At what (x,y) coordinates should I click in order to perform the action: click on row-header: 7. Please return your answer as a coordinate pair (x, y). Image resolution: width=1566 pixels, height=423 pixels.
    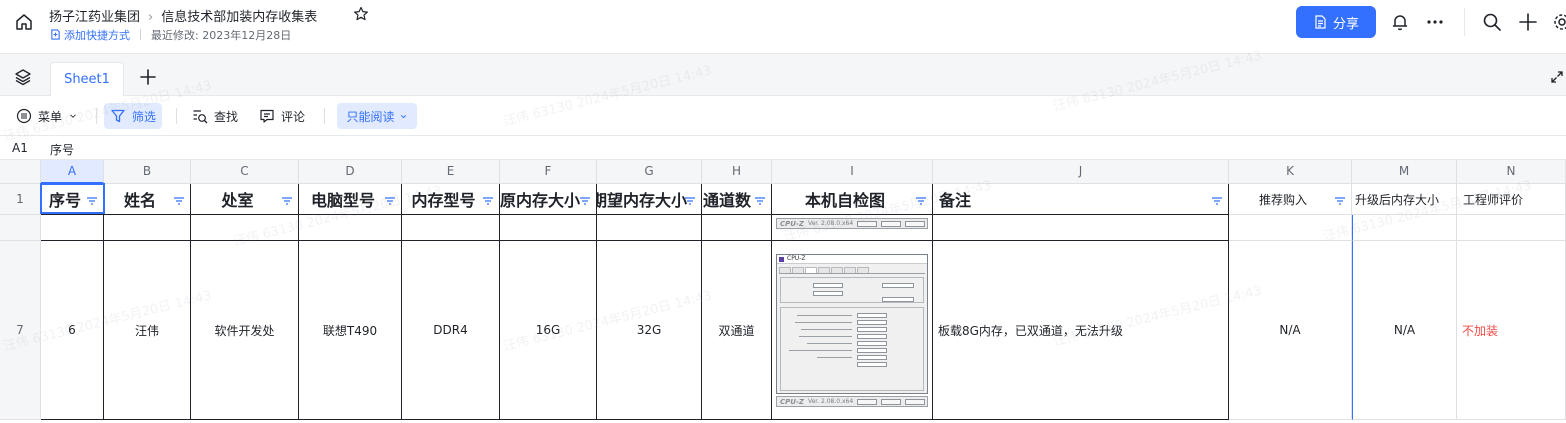
    Looking at the image, I should click on (20, 330).